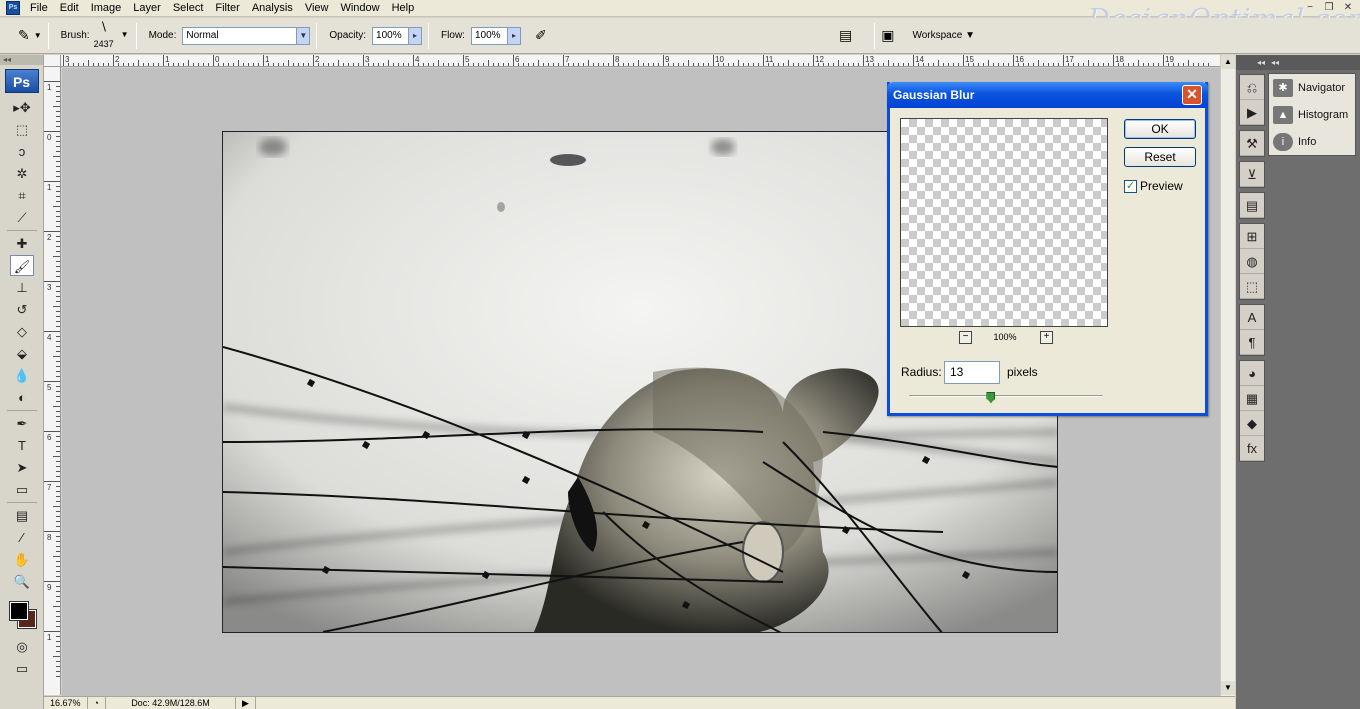 Image resolution: width=1360 pixels, height=709 pixels. What do you see at coordinates (22, 331) in the screenshot?
I see `eraser-tool-icon: ◇` at bounding box center [22, 331].